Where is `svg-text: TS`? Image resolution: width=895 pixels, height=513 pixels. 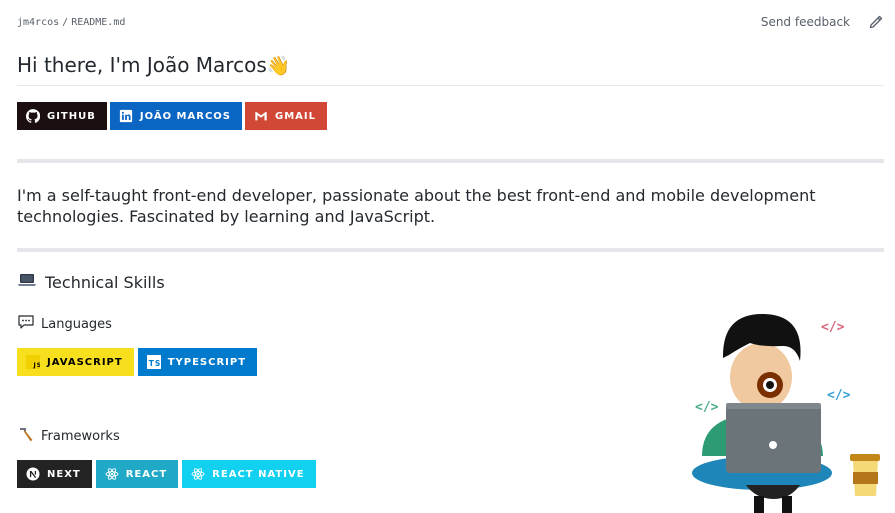 svg-text: TS is located at coordinates (155, 363).